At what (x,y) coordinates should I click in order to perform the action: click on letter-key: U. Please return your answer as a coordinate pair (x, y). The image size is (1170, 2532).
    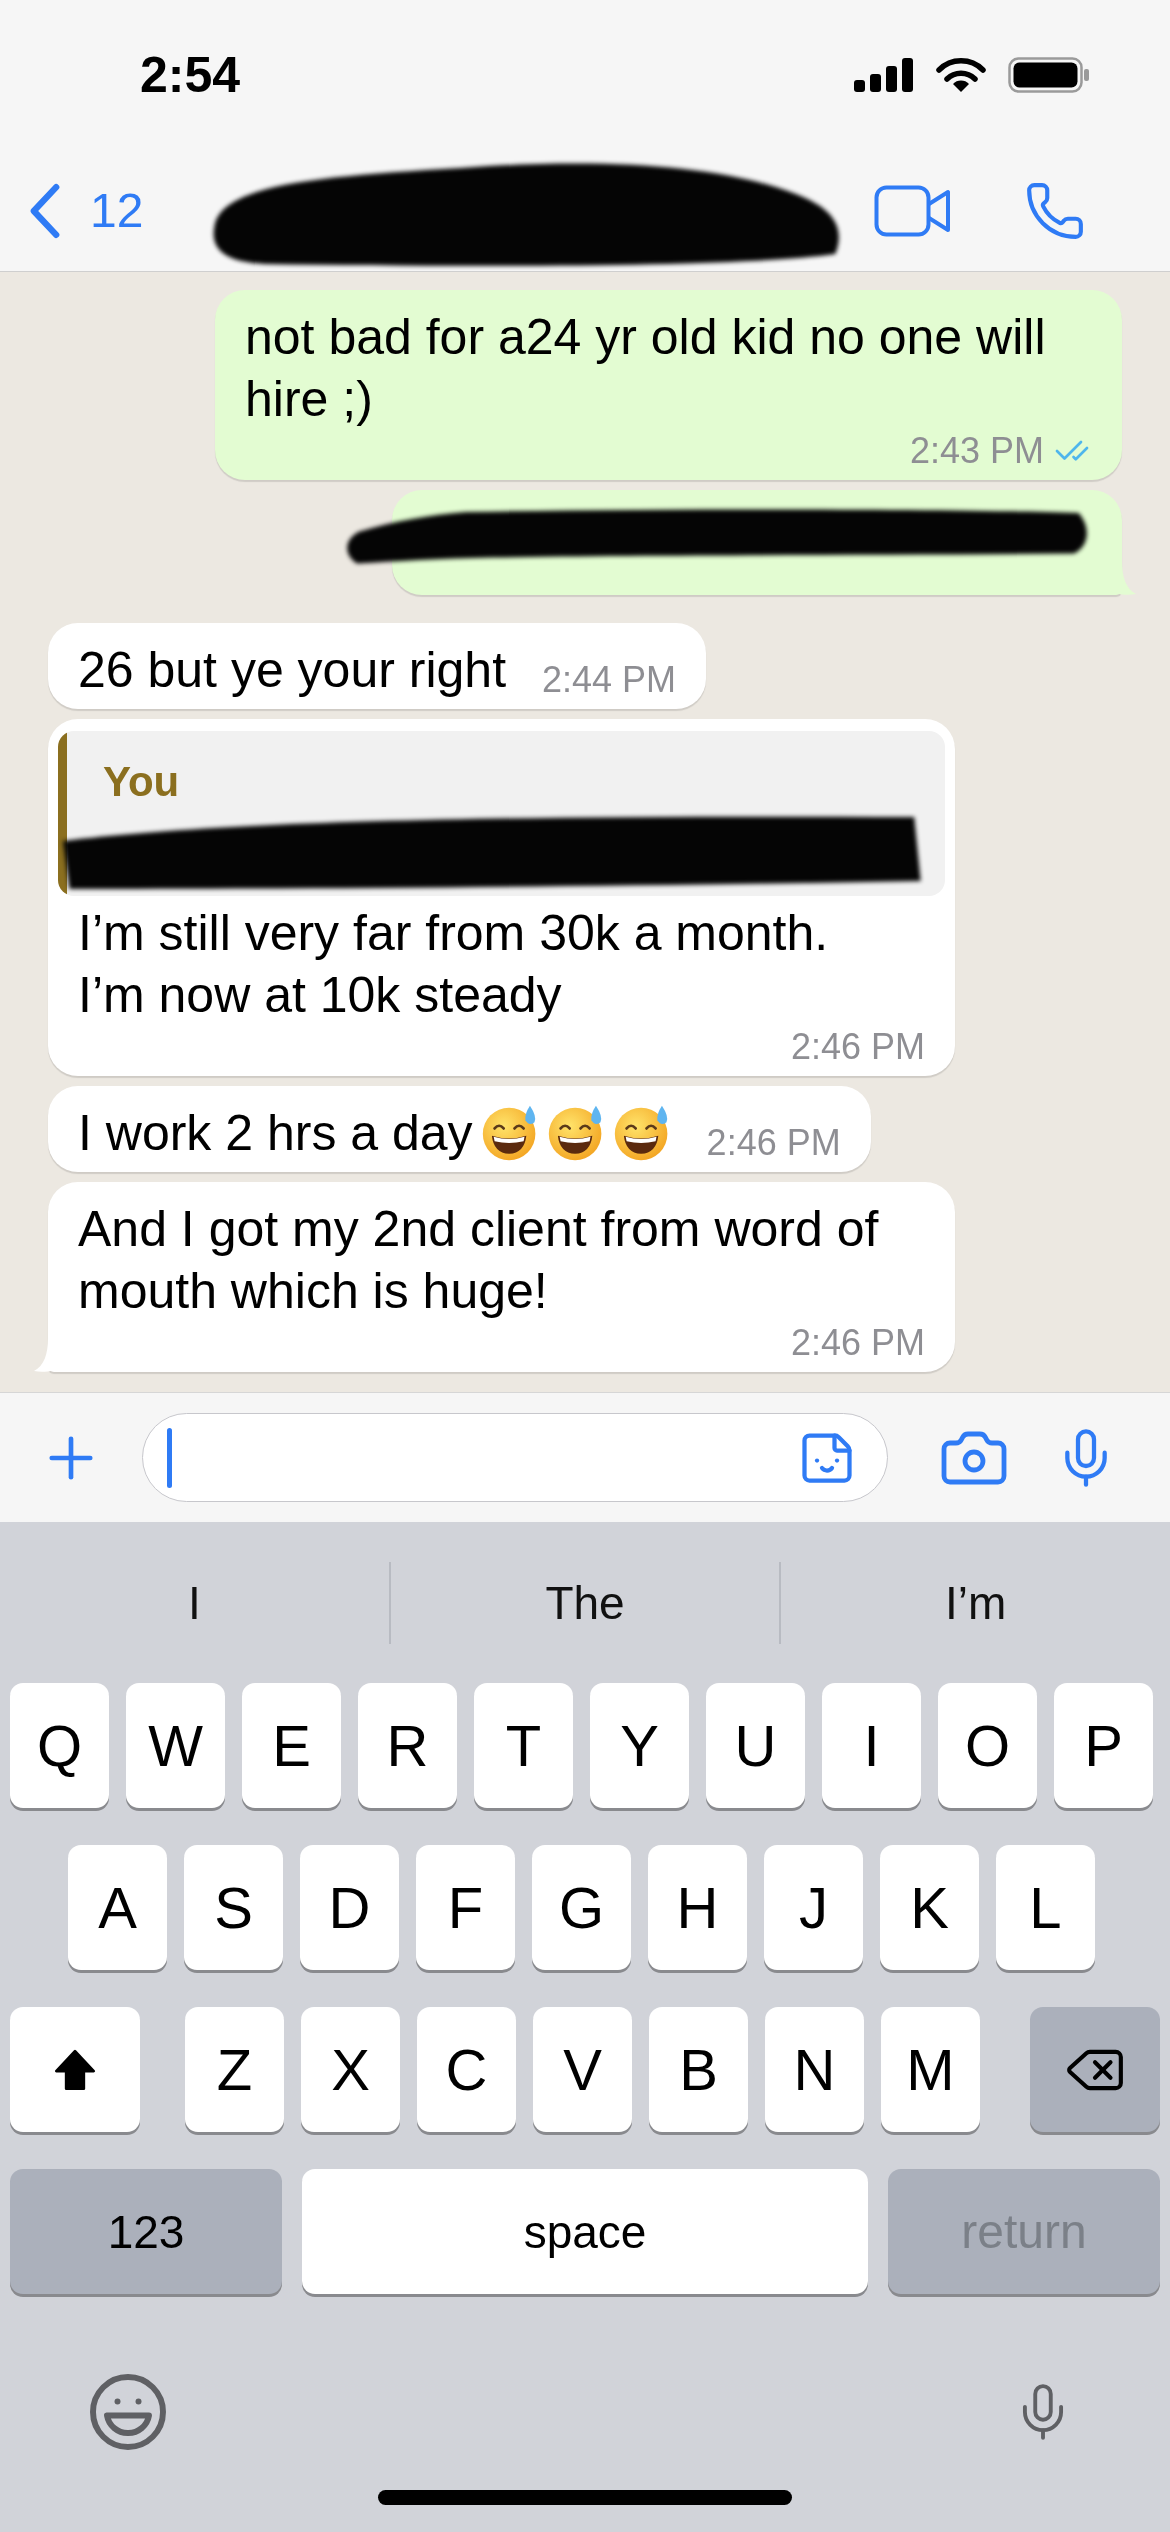
    Looking at the image, I should click on (755, 1745).